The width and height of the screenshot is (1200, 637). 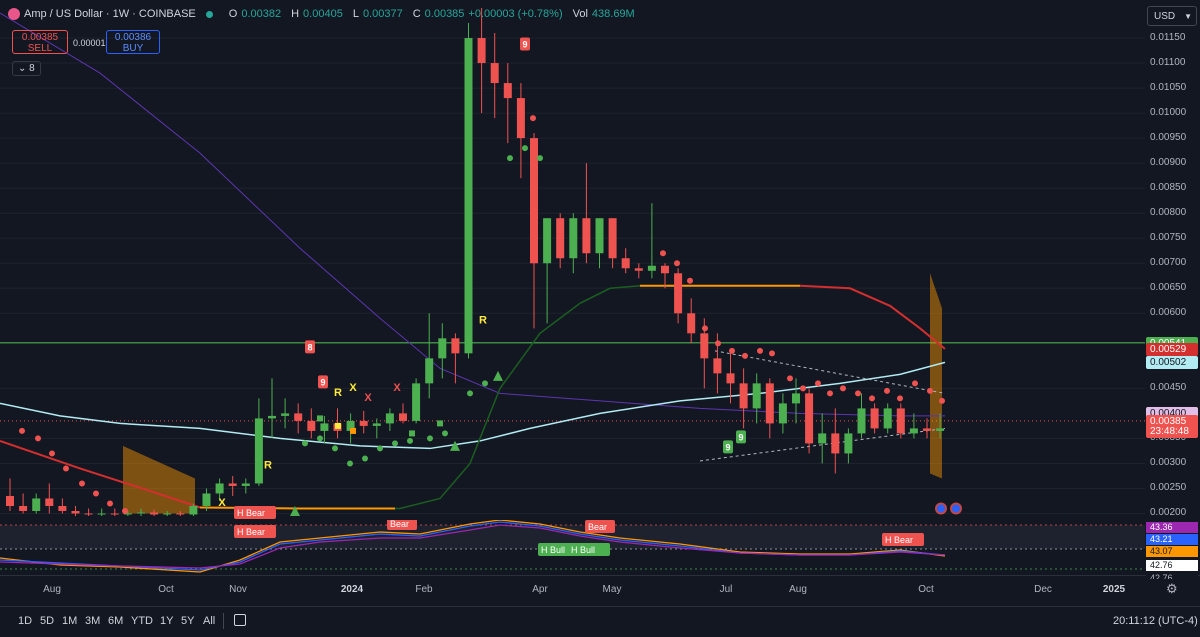 What do you see at coordinates (40, 42) in the screenshot?
I see `sell-button: 0.00385 SELL` at bounding box center [40, 42].